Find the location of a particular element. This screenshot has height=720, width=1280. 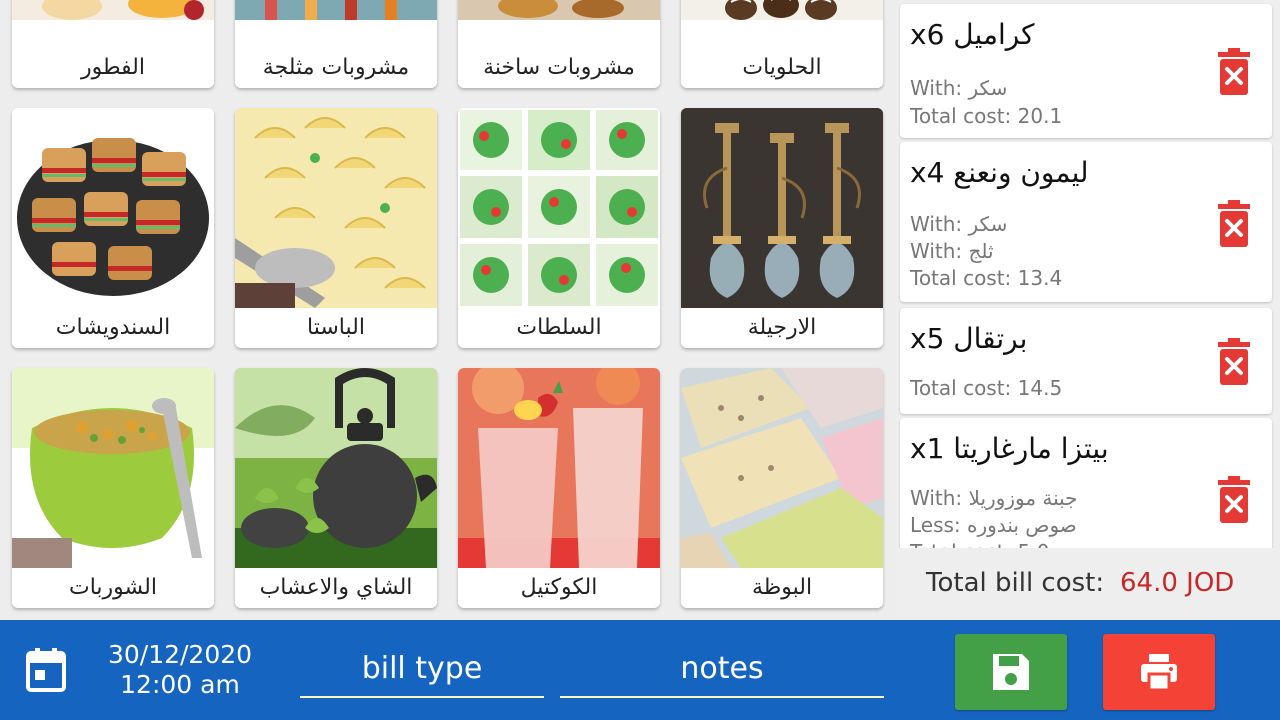

soups-image is located at coordinates (113, 468).